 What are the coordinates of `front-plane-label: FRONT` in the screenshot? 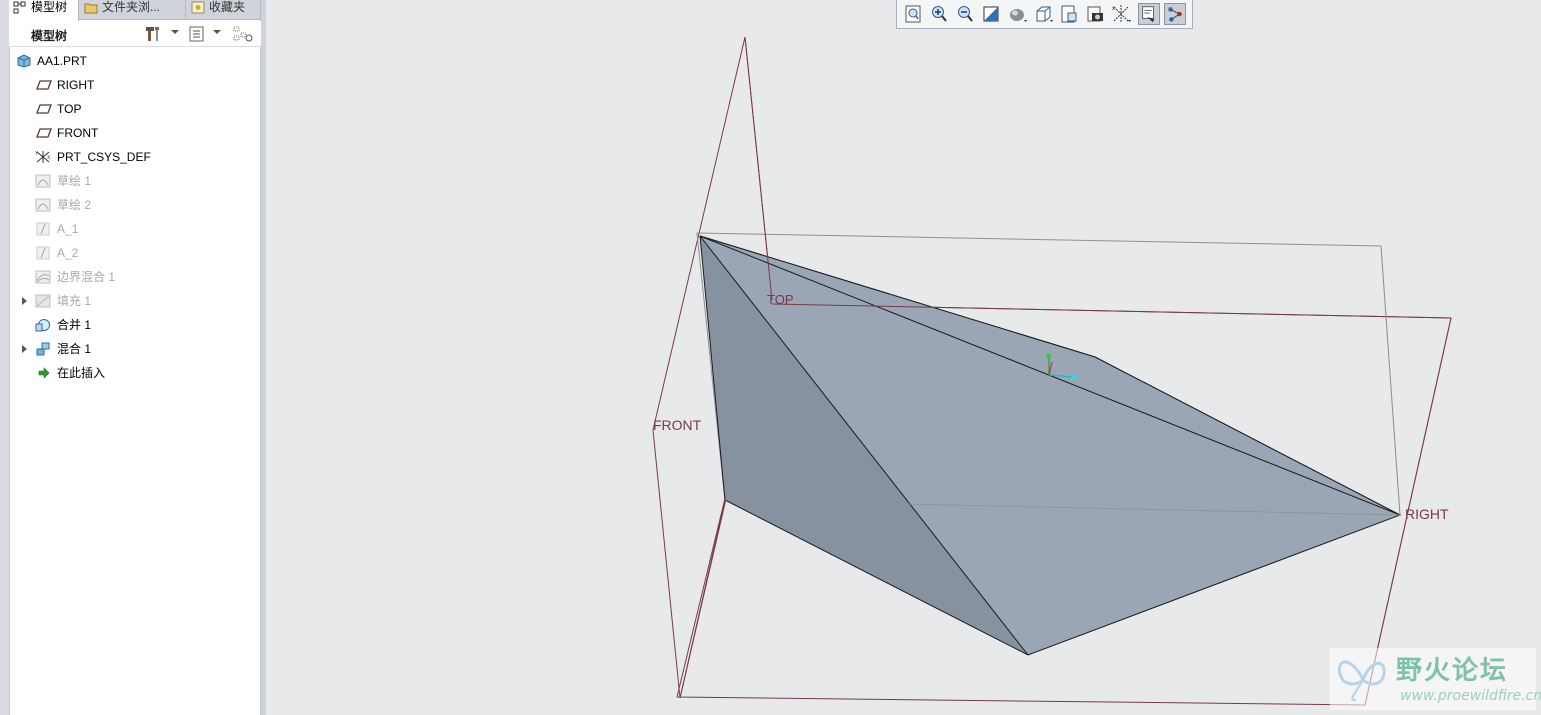 It's located at (677, 425).